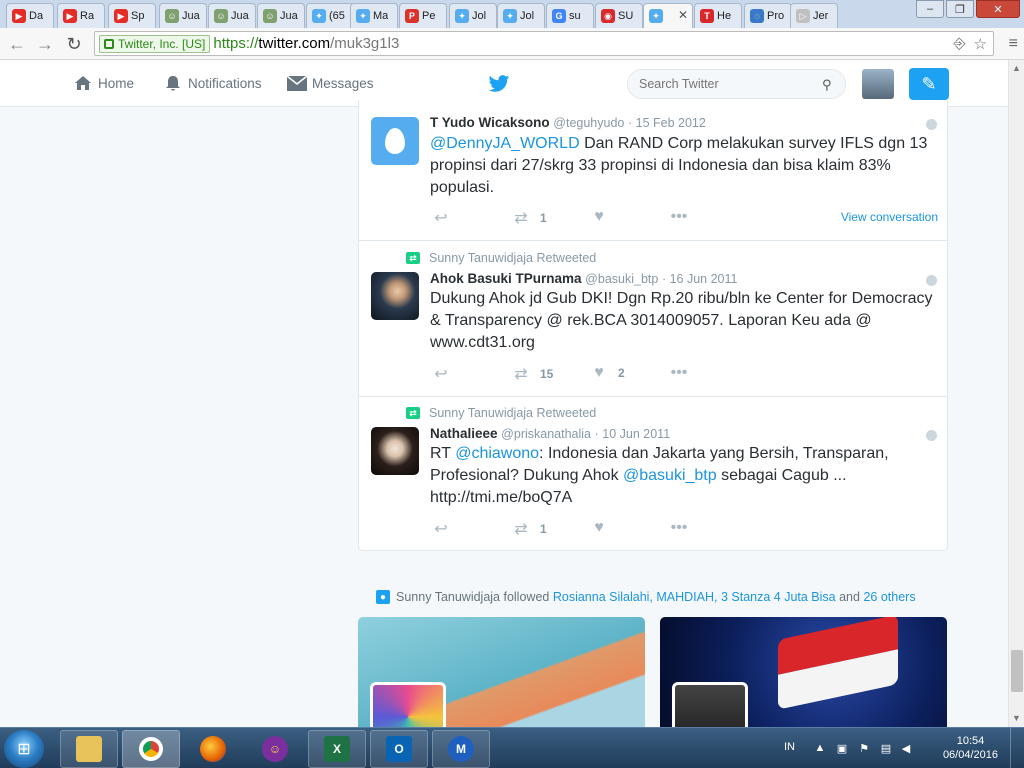  Describe the element at coordinates (768, 15) in the screenshot. I see `browser-tab: ◌ Pro` at that location.